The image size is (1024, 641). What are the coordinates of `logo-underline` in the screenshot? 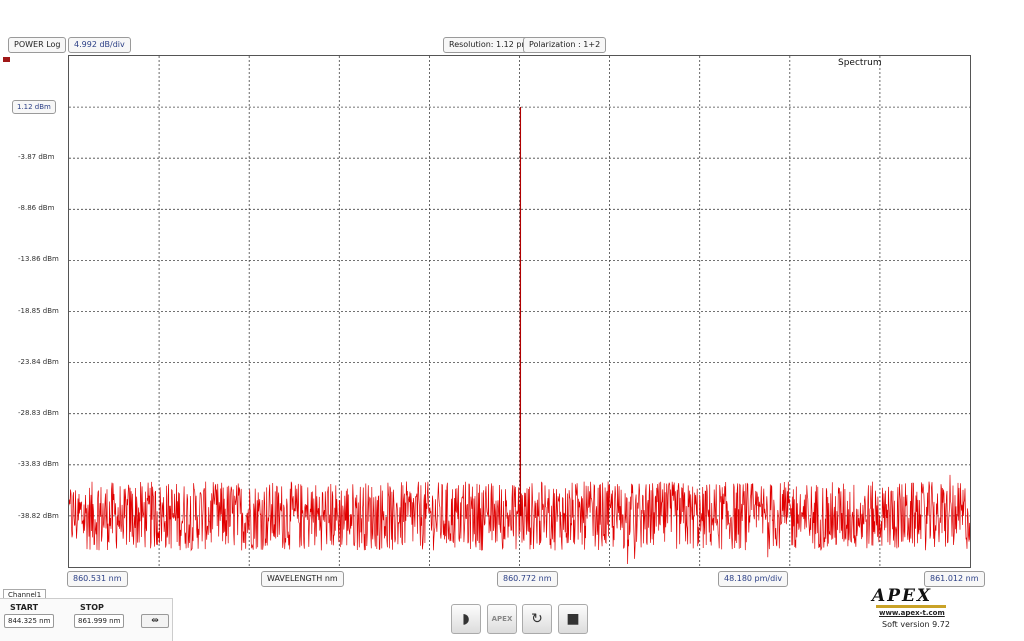 It's located at (911, 606).